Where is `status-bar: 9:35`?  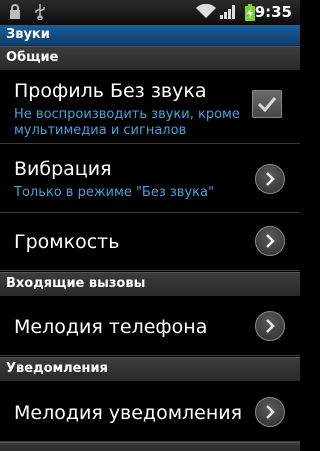
status-bar: 9:35 is located at coordinates (150, 12).